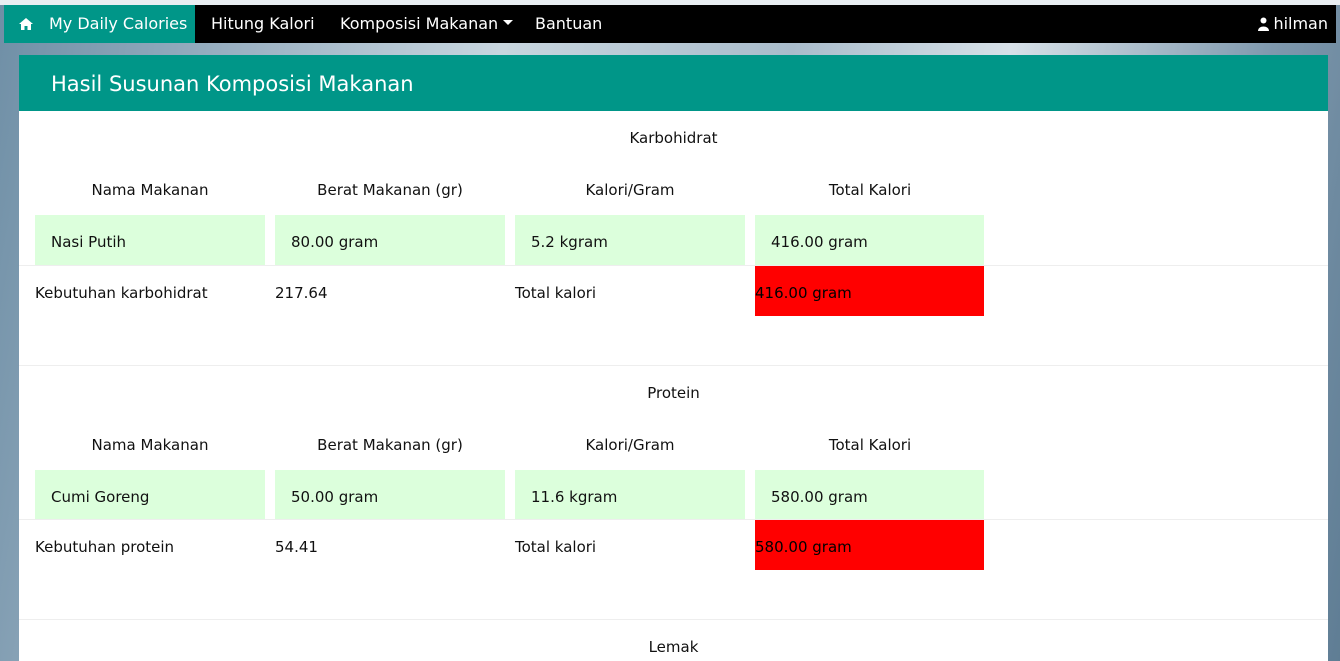  I want to click on nav-bantuan: Bantuan, so click(568, 23).